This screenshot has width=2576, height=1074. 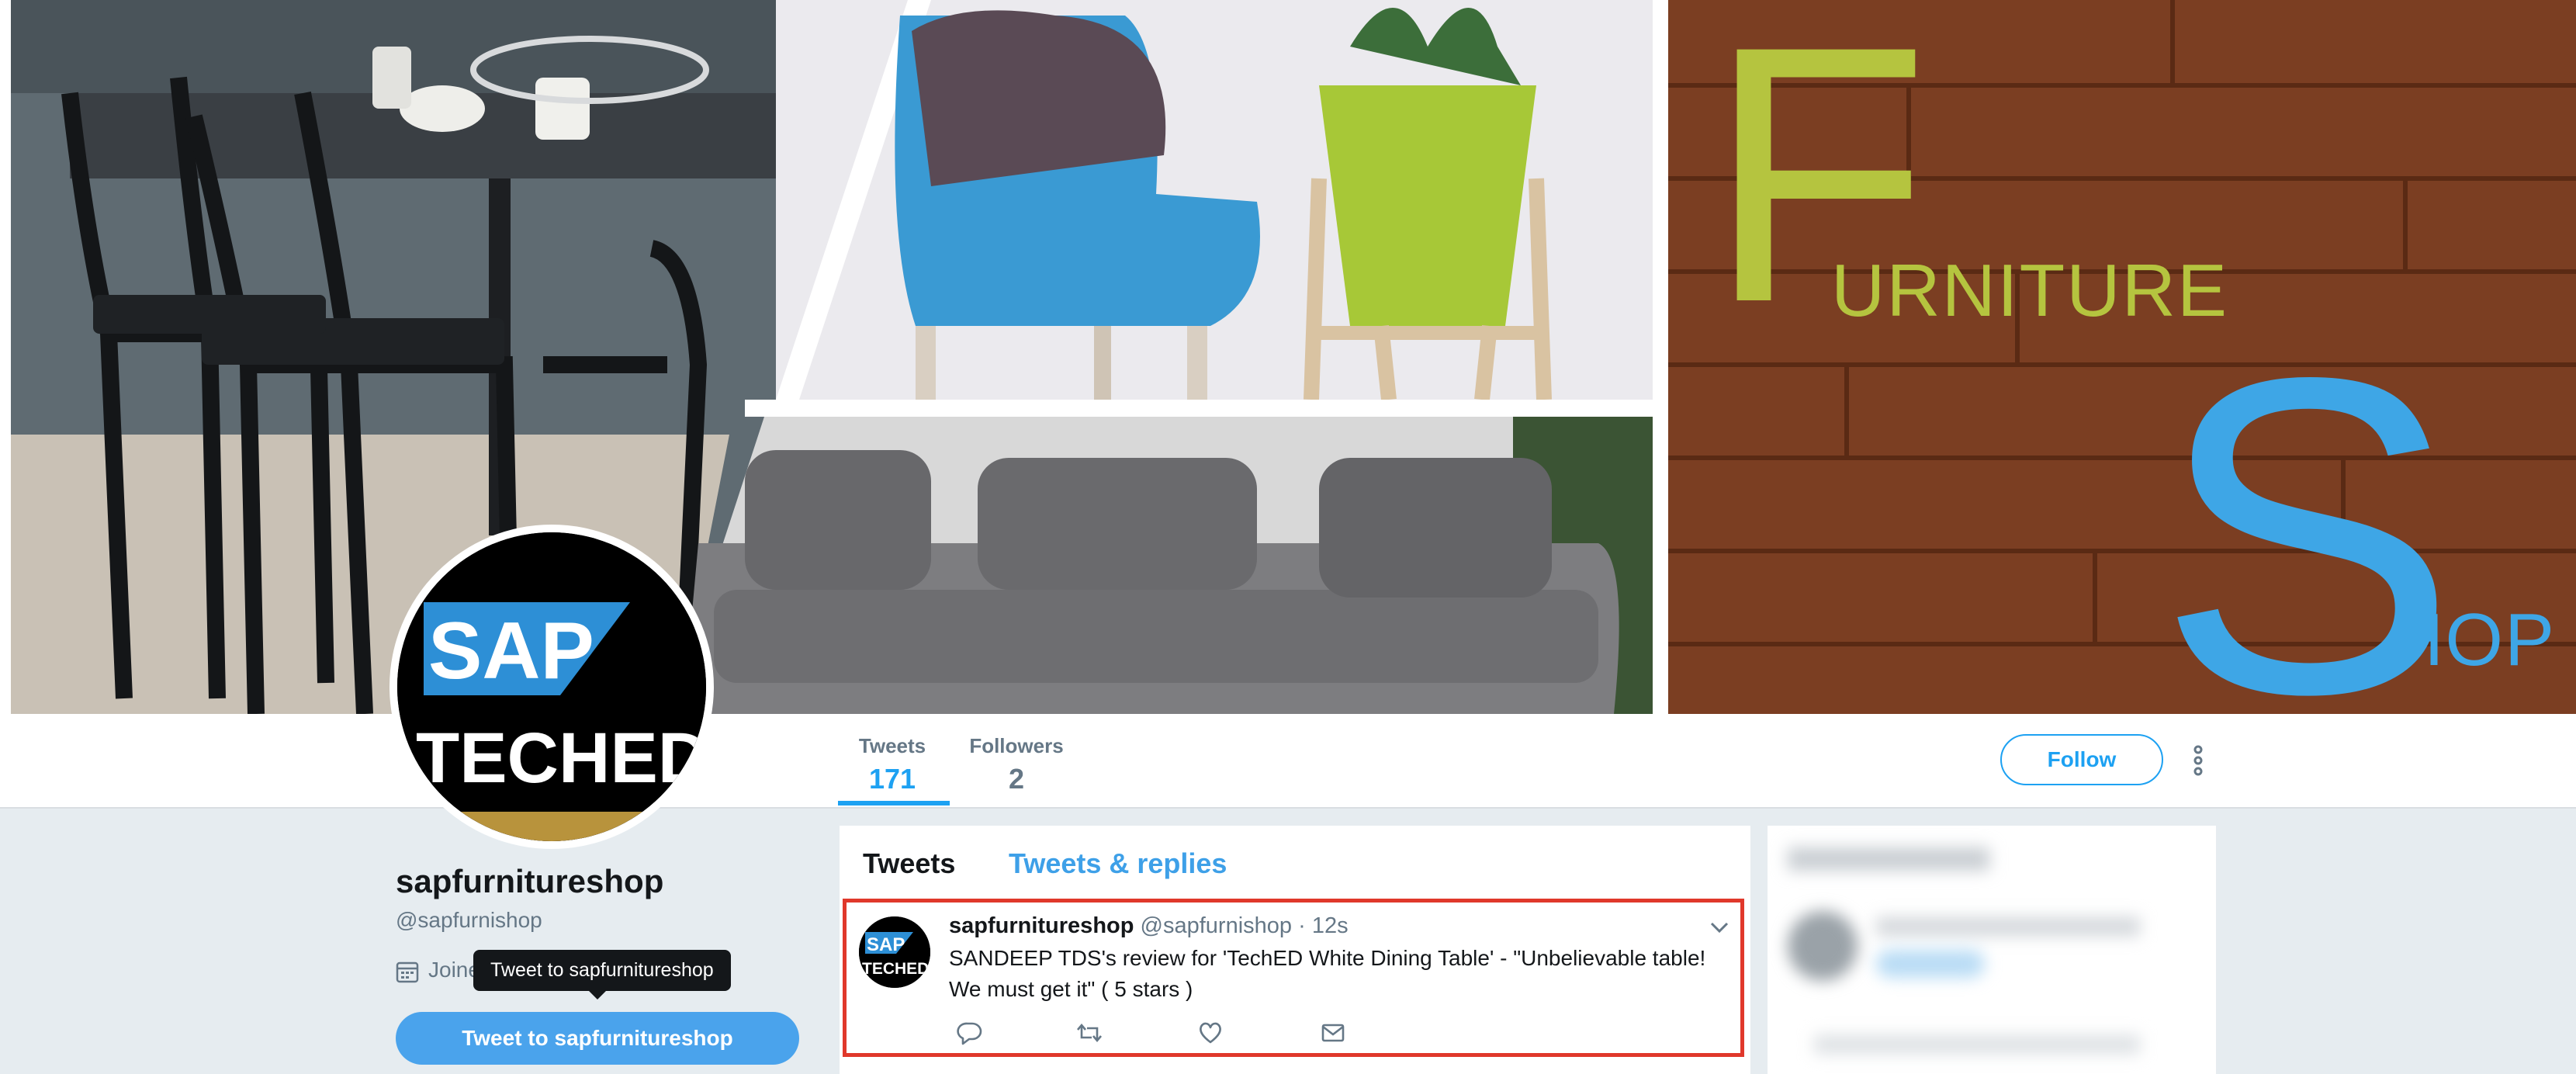 What do you see at coordinates (909, 863) in the screenshot?
I see `tab-tweets: Tweets` at bounding box center [909, 863].